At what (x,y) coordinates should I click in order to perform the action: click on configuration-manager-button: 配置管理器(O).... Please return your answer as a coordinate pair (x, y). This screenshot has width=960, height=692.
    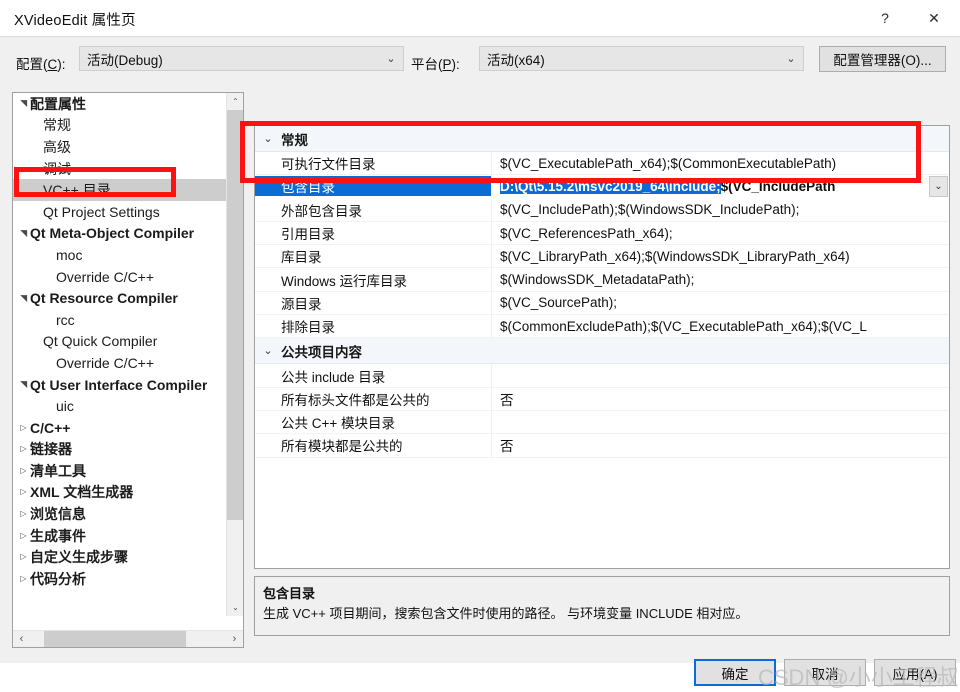
    Looking at the image, I should click on (882, 59).